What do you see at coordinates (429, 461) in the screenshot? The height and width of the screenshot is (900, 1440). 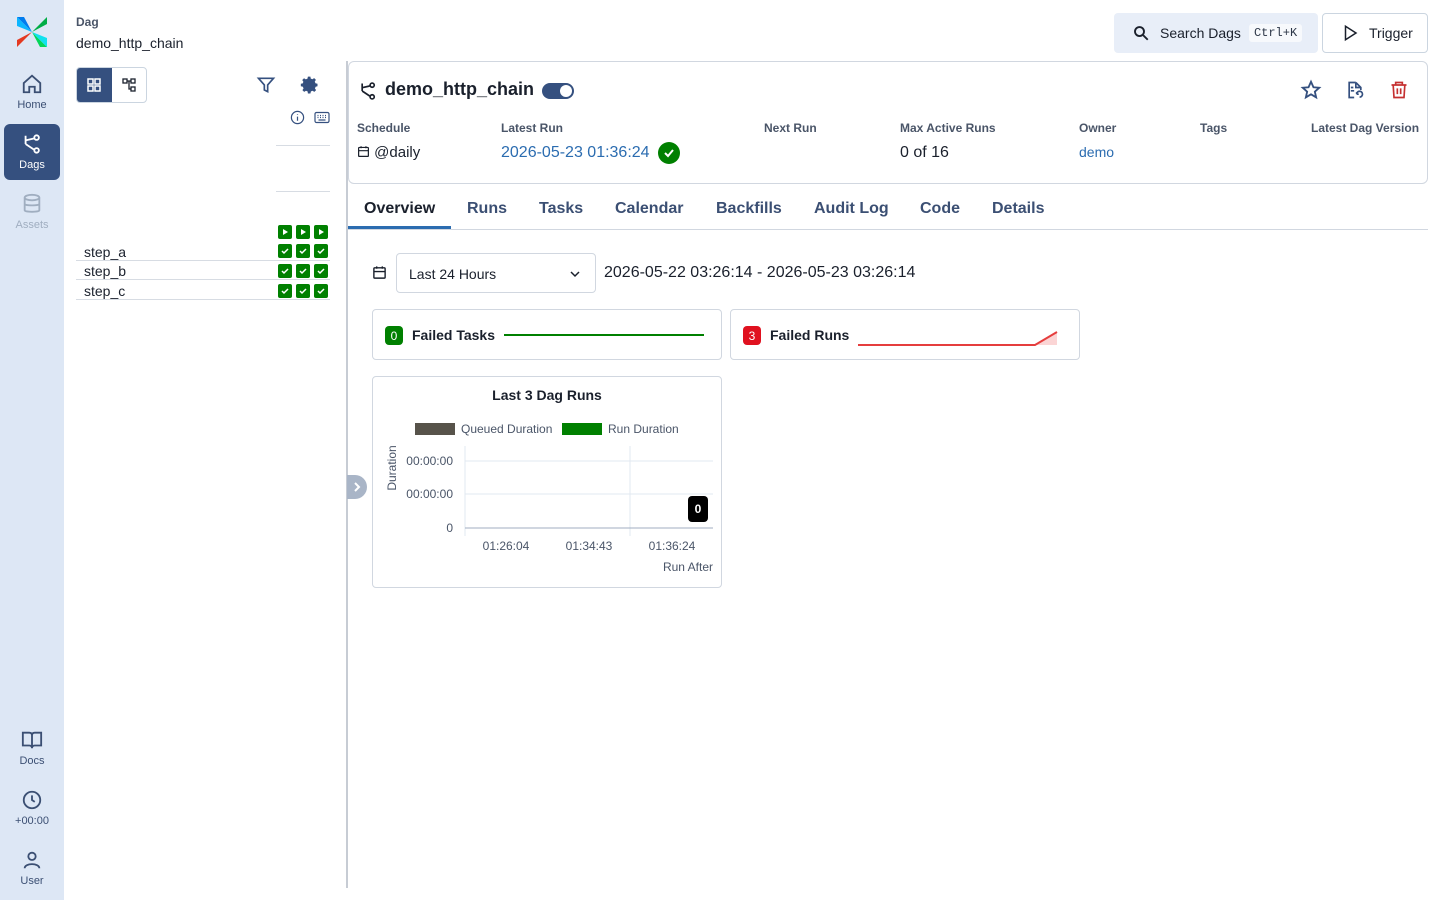 I see `y-tick-label: 00:00:00` at bounding box center [429, 461].